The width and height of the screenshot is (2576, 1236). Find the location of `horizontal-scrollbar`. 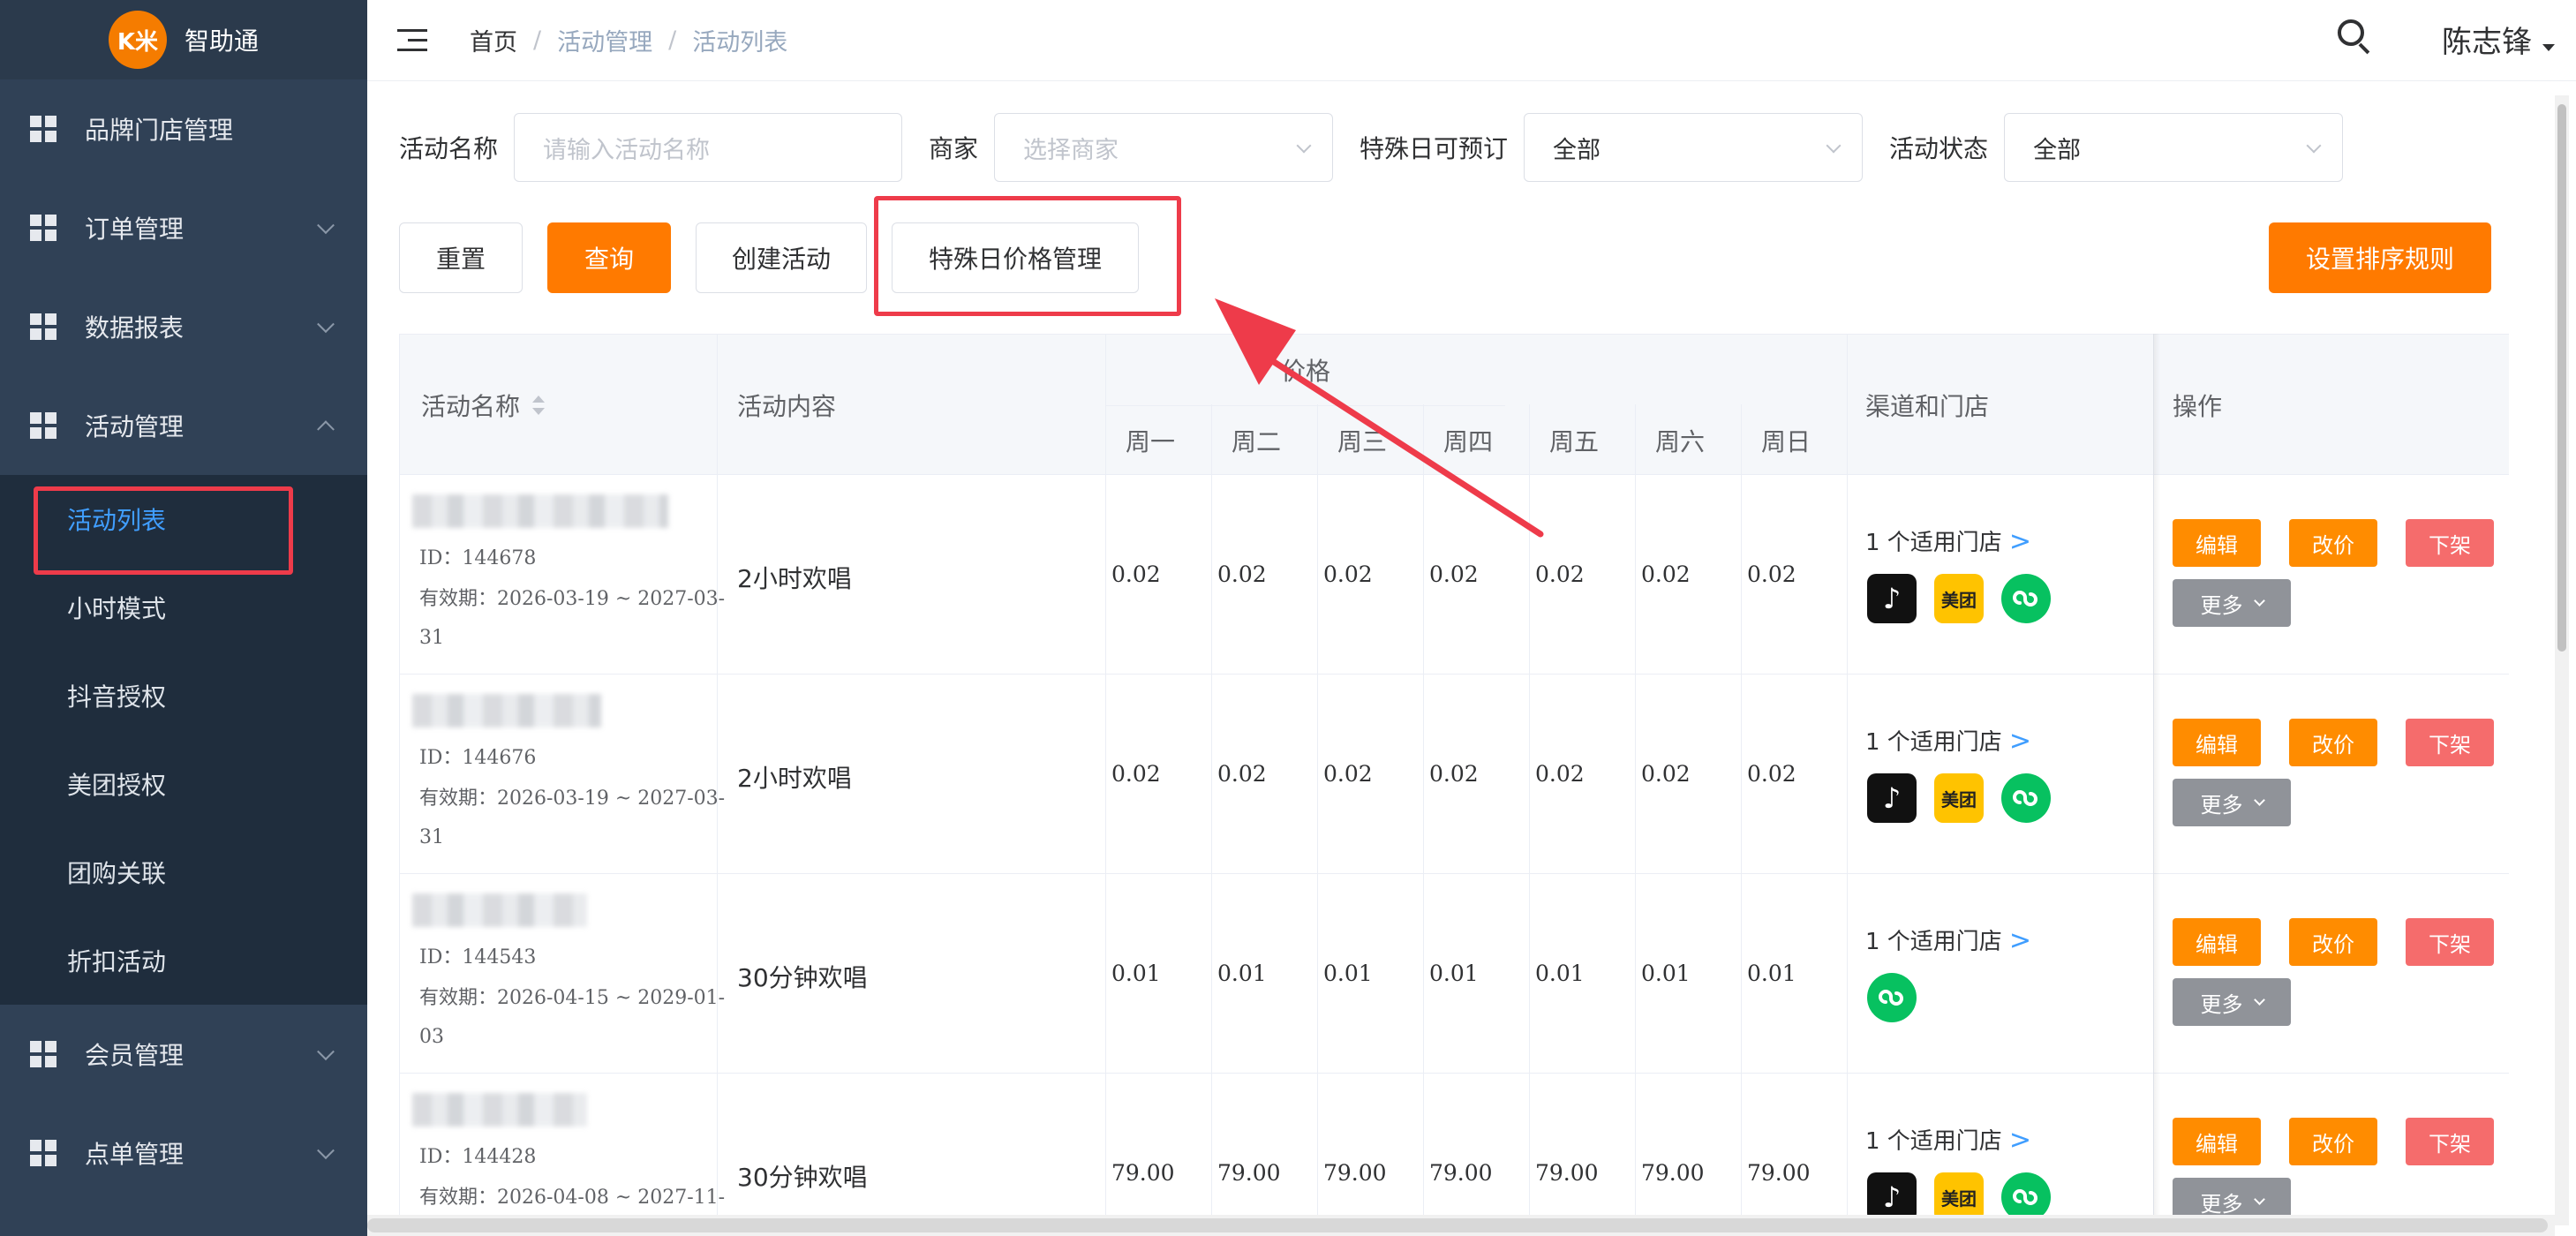

horizontal-scrollbar is located at coordinates (1461, 1226).